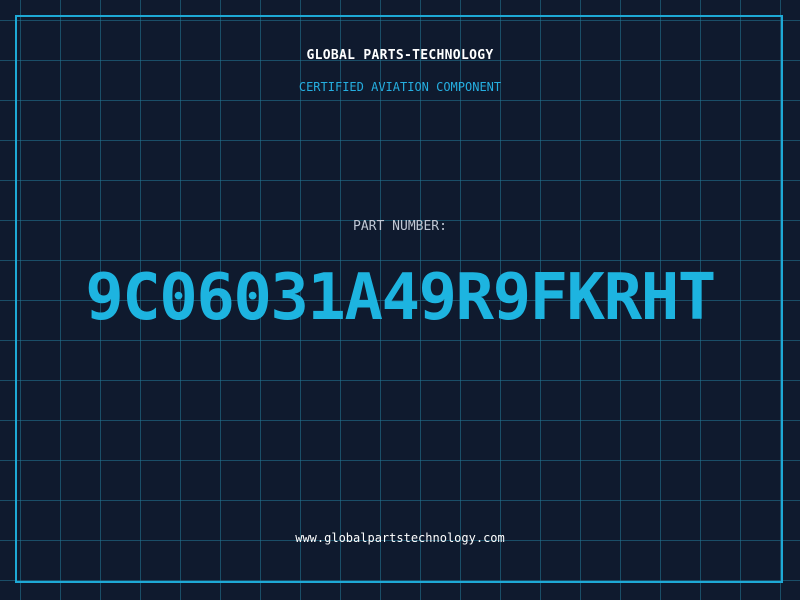 This screenshot has height=600, width=800. I want to click on website-url: www.globalpartstechnology.com, so click(400, 538).